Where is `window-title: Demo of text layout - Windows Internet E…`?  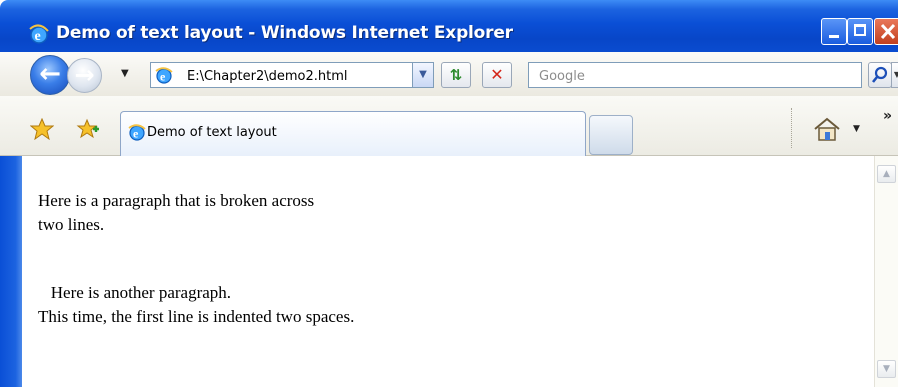
window-title: Demo of text layout - Windows Internet E… is located at coordinates (284, 33).